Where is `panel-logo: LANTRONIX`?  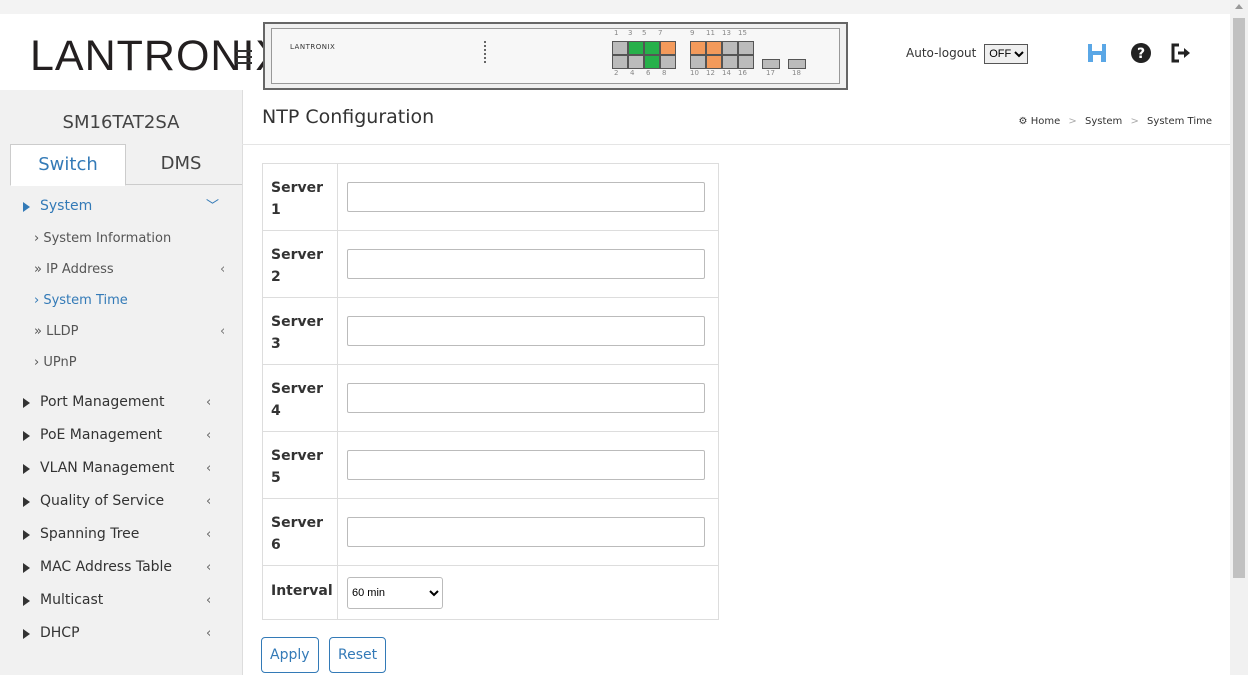 panel-logo: LANTRONIX is located at coordinates (313, 47).